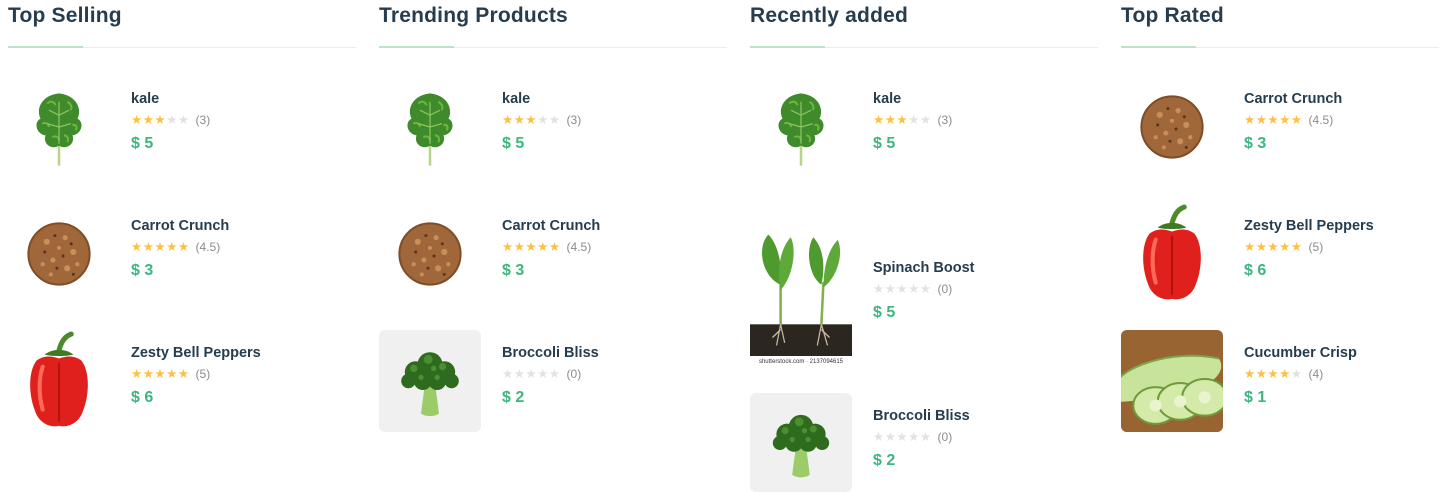 This screenshot has width=1445, height=492. What do you see at coordinates (473, 15) in the screenshot?
I see `section-title: Trending Products` at bounding box center [473, 15].